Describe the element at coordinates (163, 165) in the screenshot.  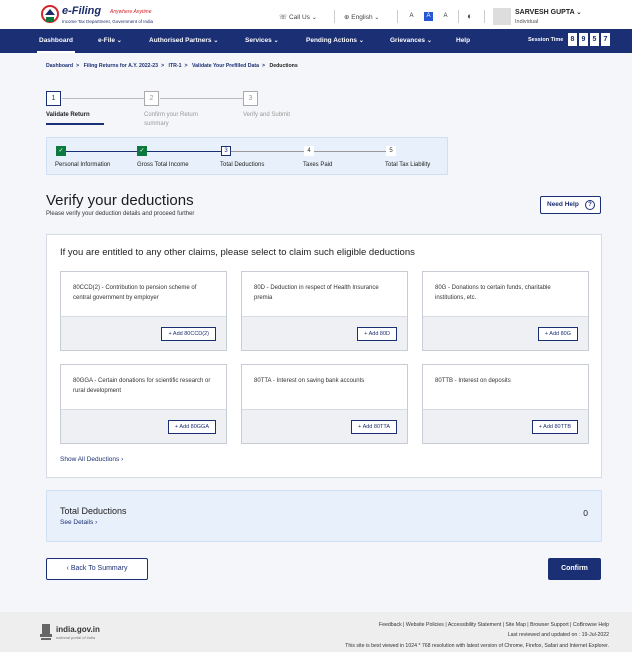
I see `sub-step-label: Gross Total Income` at that location.